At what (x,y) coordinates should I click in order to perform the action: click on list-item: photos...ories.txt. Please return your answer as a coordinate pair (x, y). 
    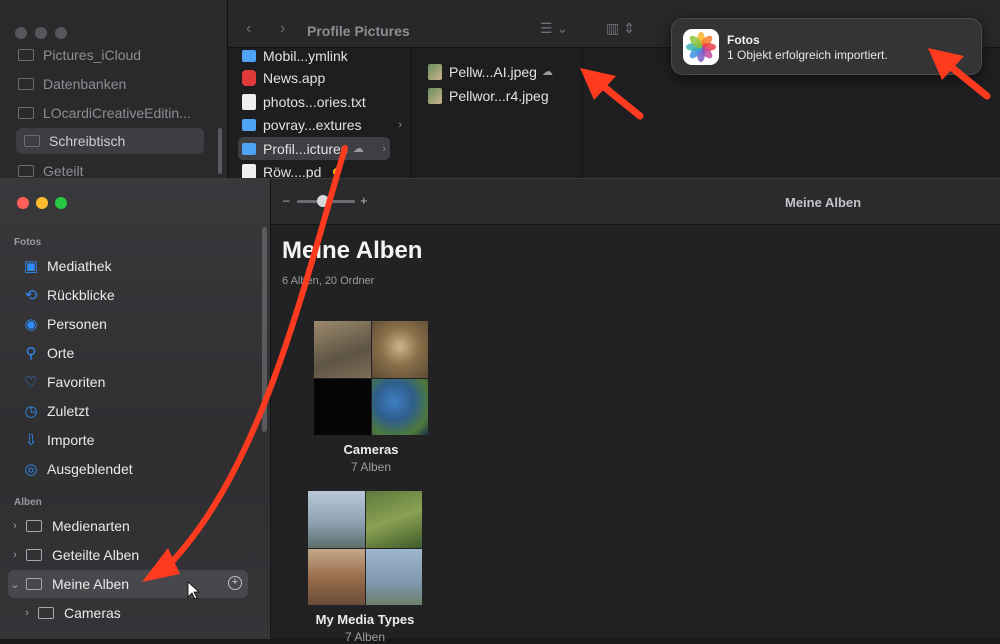
    Looking at the image, I should click on (324, 101).